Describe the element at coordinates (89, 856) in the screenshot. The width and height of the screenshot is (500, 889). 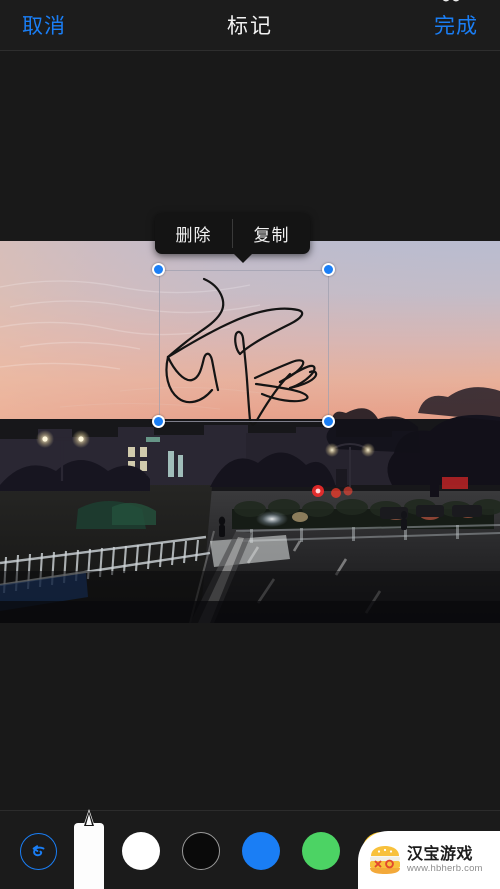
I see `pen-body` at that location.